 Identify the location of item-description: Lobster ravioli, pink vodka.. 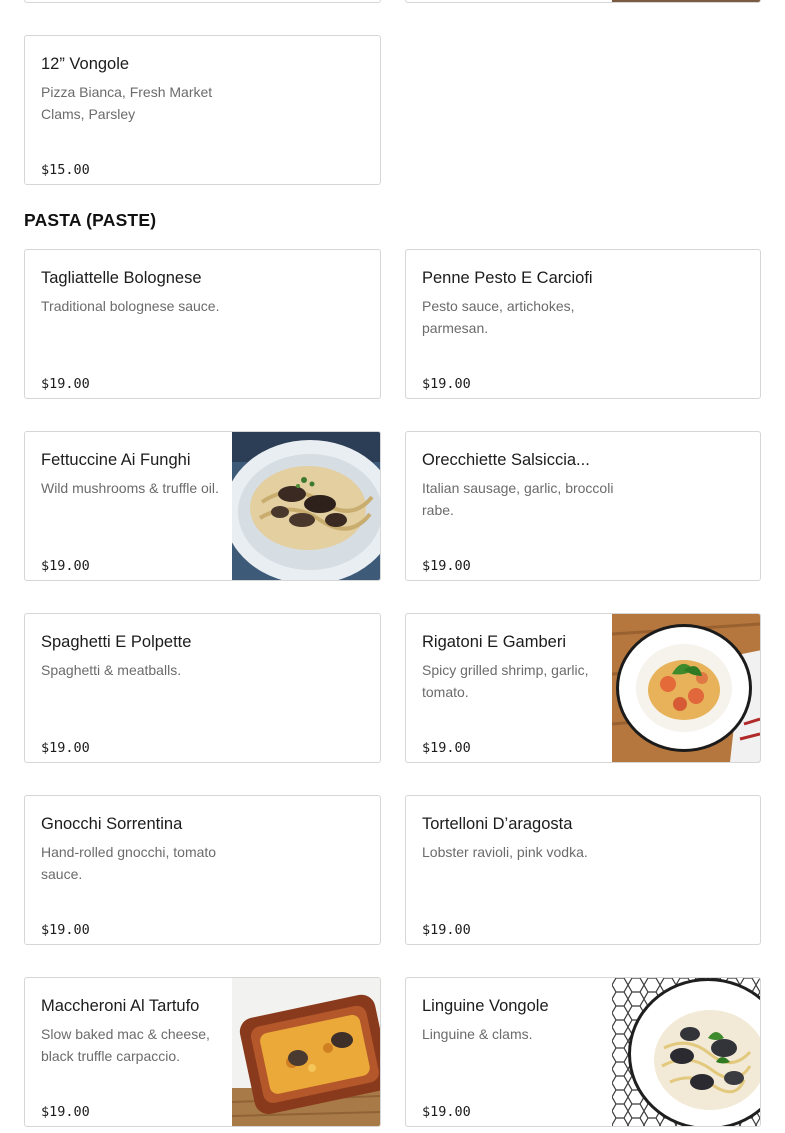
(505, 852).